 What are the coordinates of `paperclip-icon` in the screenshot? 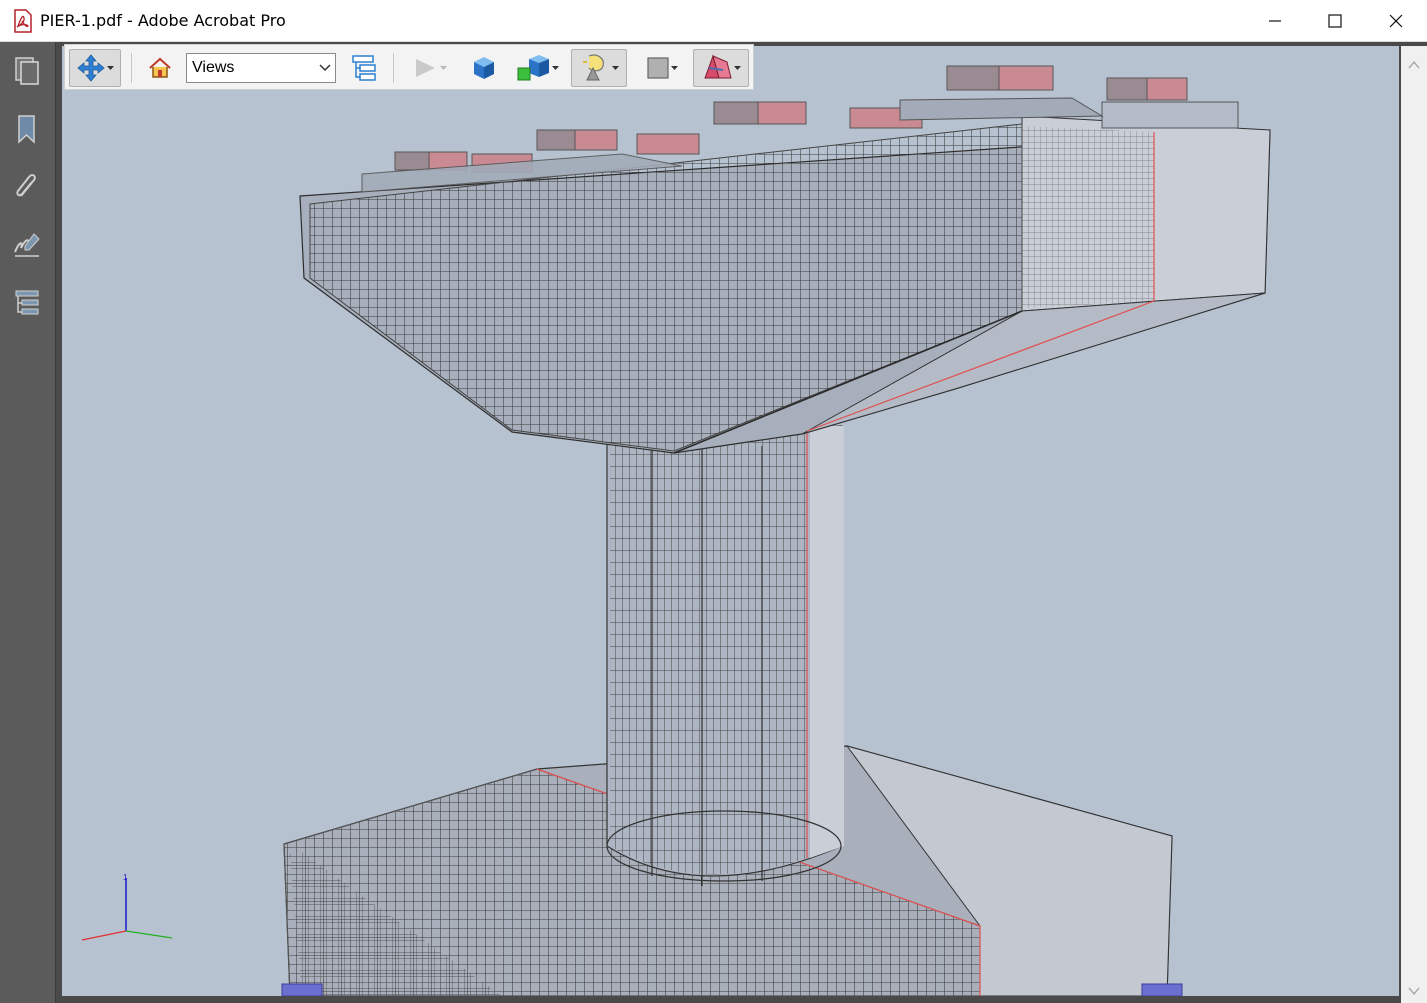 It's located at (26, 185).